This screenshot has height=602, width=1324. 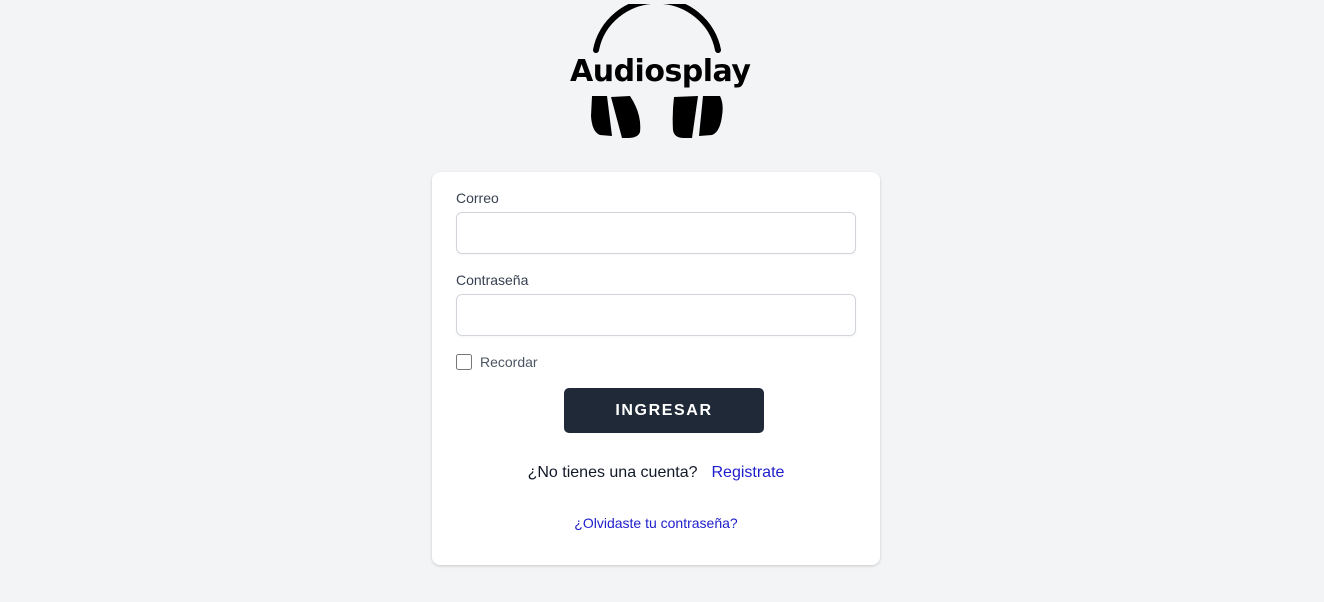 What do you see at coordinates (492, 280) in the screenshot?
I see `password-label: Contraseña` at bounding box center [492, 280].